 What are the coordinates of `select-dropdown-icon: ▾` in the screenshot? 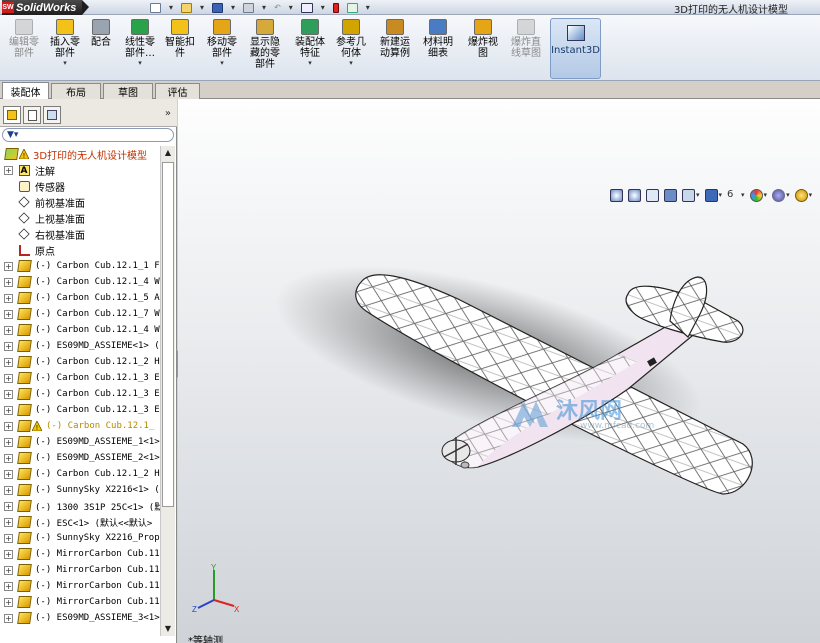 It's located at (323, 7).